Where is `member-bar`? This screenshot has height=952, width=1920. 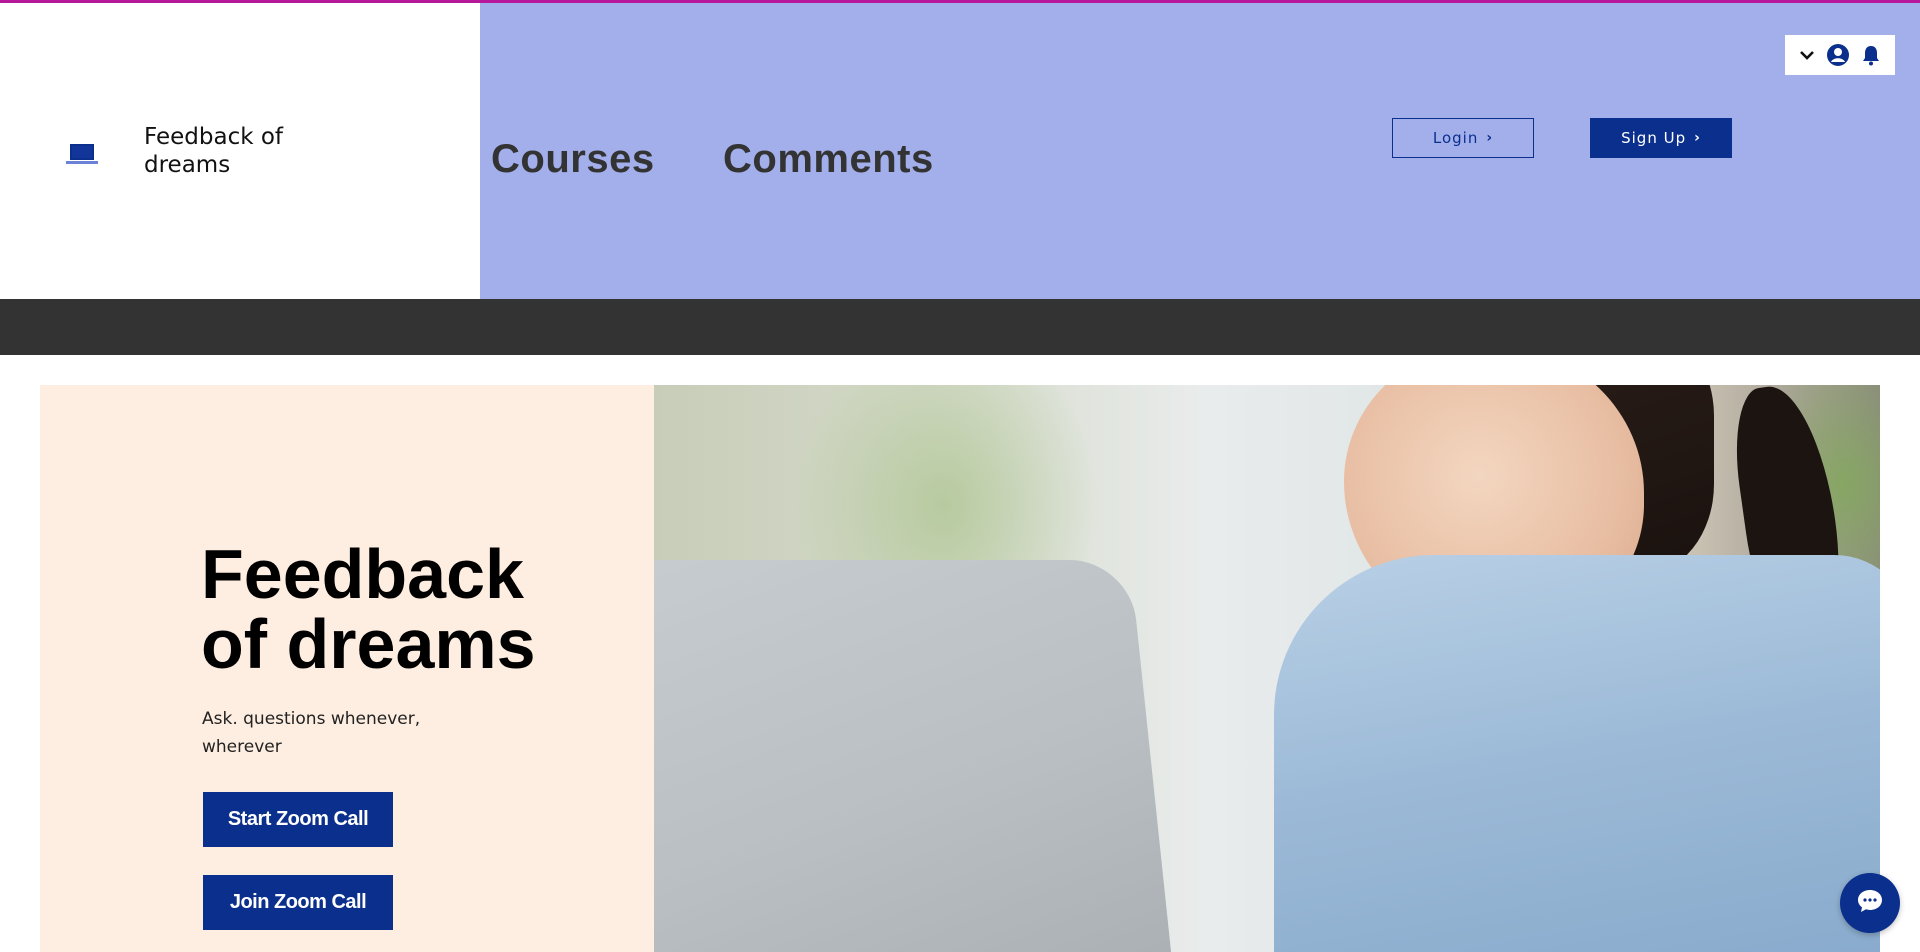
member-bar is located at coordinates (1840, 55).